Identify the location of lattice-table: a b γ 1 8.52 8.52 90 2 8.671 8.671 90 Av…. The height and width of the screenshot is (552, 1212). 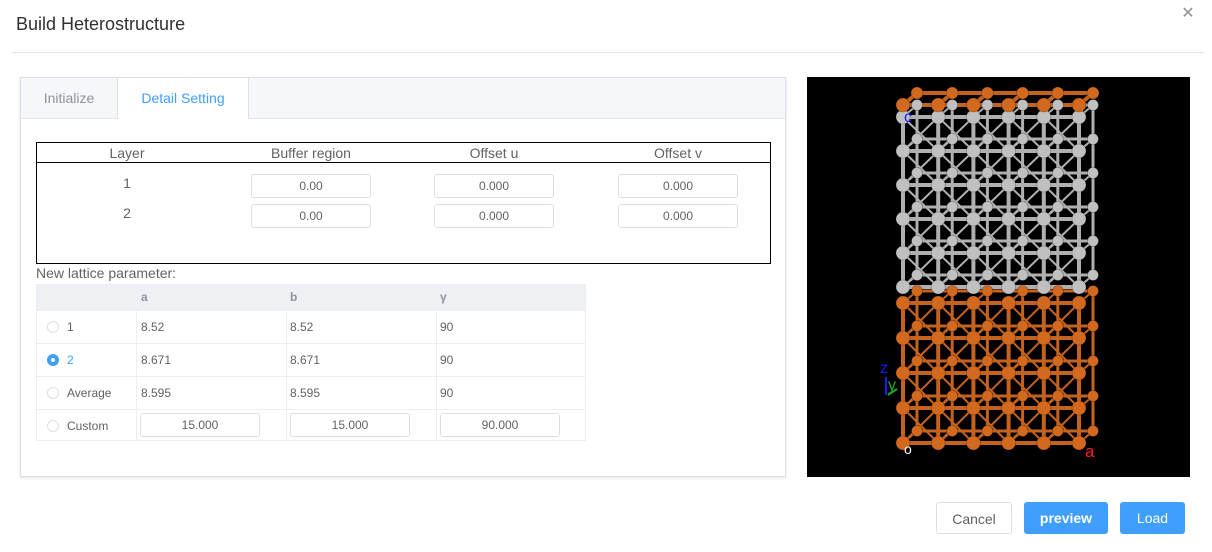
(311, 362).